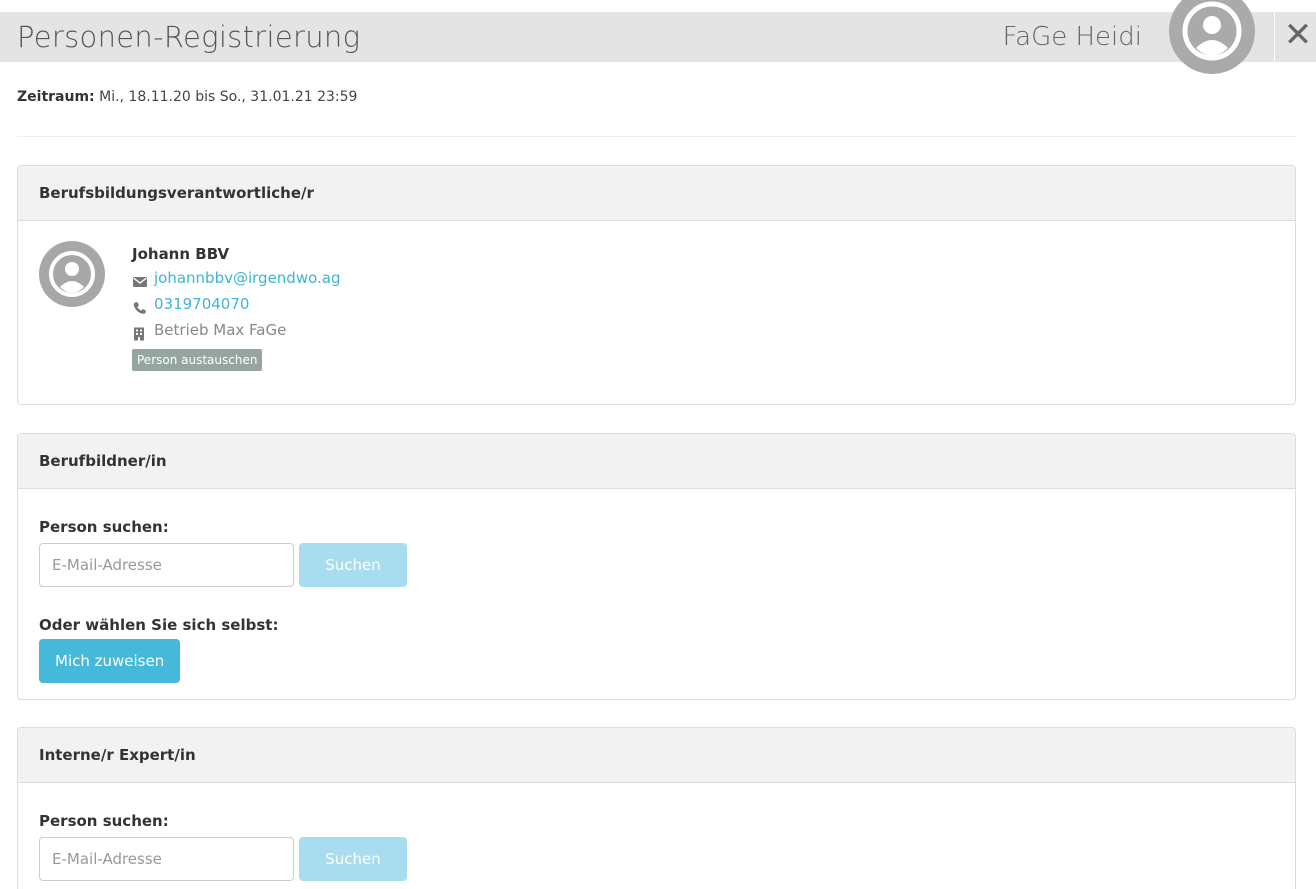 Image resolution: width=1316 pixels, height=889 pixels. I want to click on user-avatar-svg, so click(1212, 31).